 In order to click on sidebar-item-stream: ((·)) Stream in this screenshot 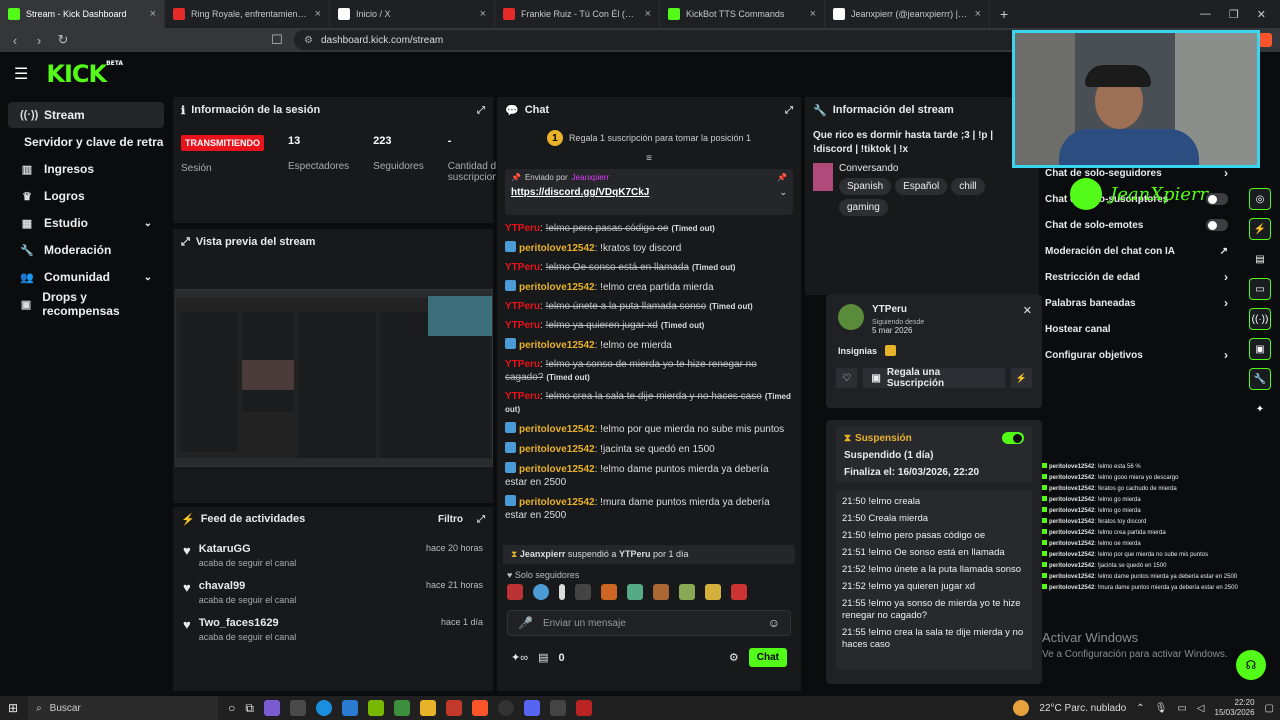, I will do `click(86, 115)`.